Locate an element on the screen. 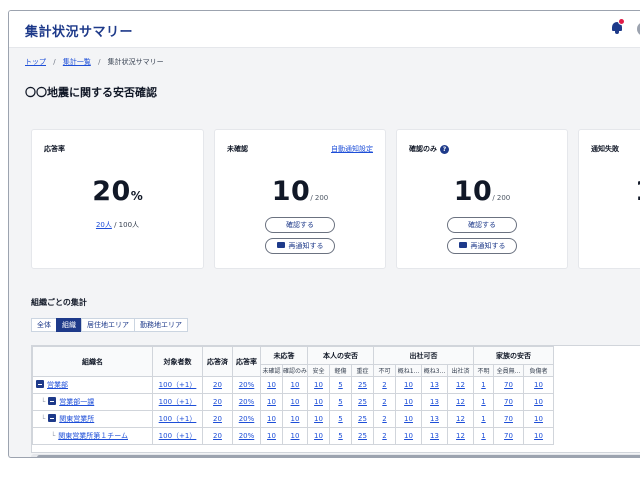 The image size is (640, 480). responded-count-link: 20人 is located at coordinates (104, 225).